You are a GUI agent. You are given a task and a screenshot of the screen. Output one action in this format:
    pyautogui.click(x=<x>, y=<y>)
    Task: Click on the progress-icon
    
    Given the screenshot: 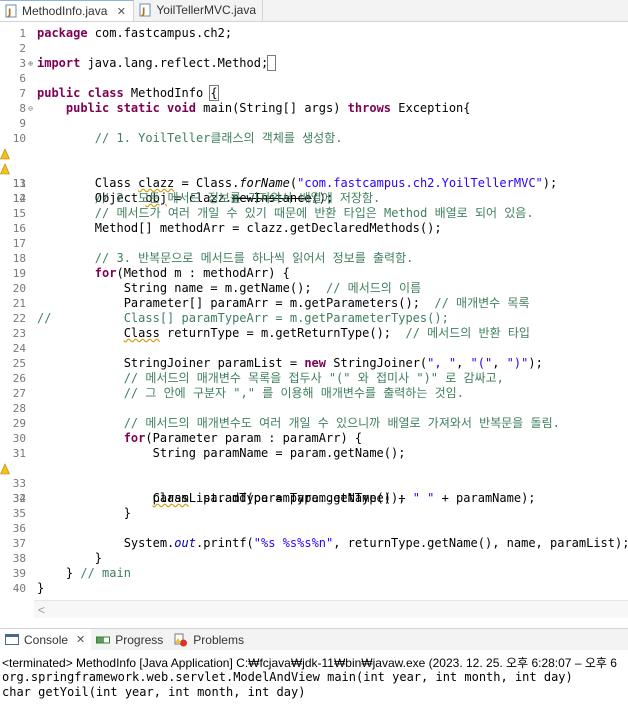 What is the action you would take?
    pyautogui.click(x=103, y=640)
    